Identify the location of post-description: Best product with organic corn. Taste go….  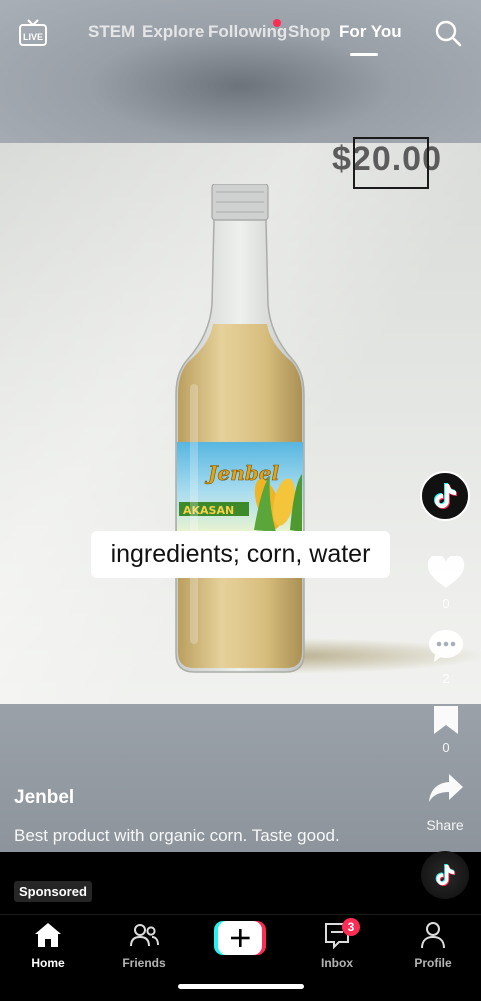
(177, 835).